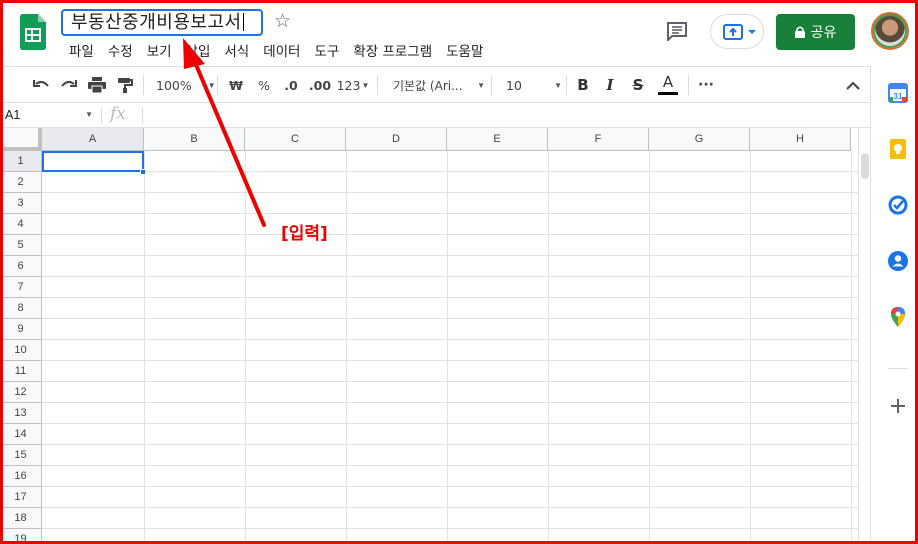 The image size is (918, 544). What do you see at coordinates (864, 336) in the screenshot?
I see `vertical-scrollbar` at bounding box center [864, 336].